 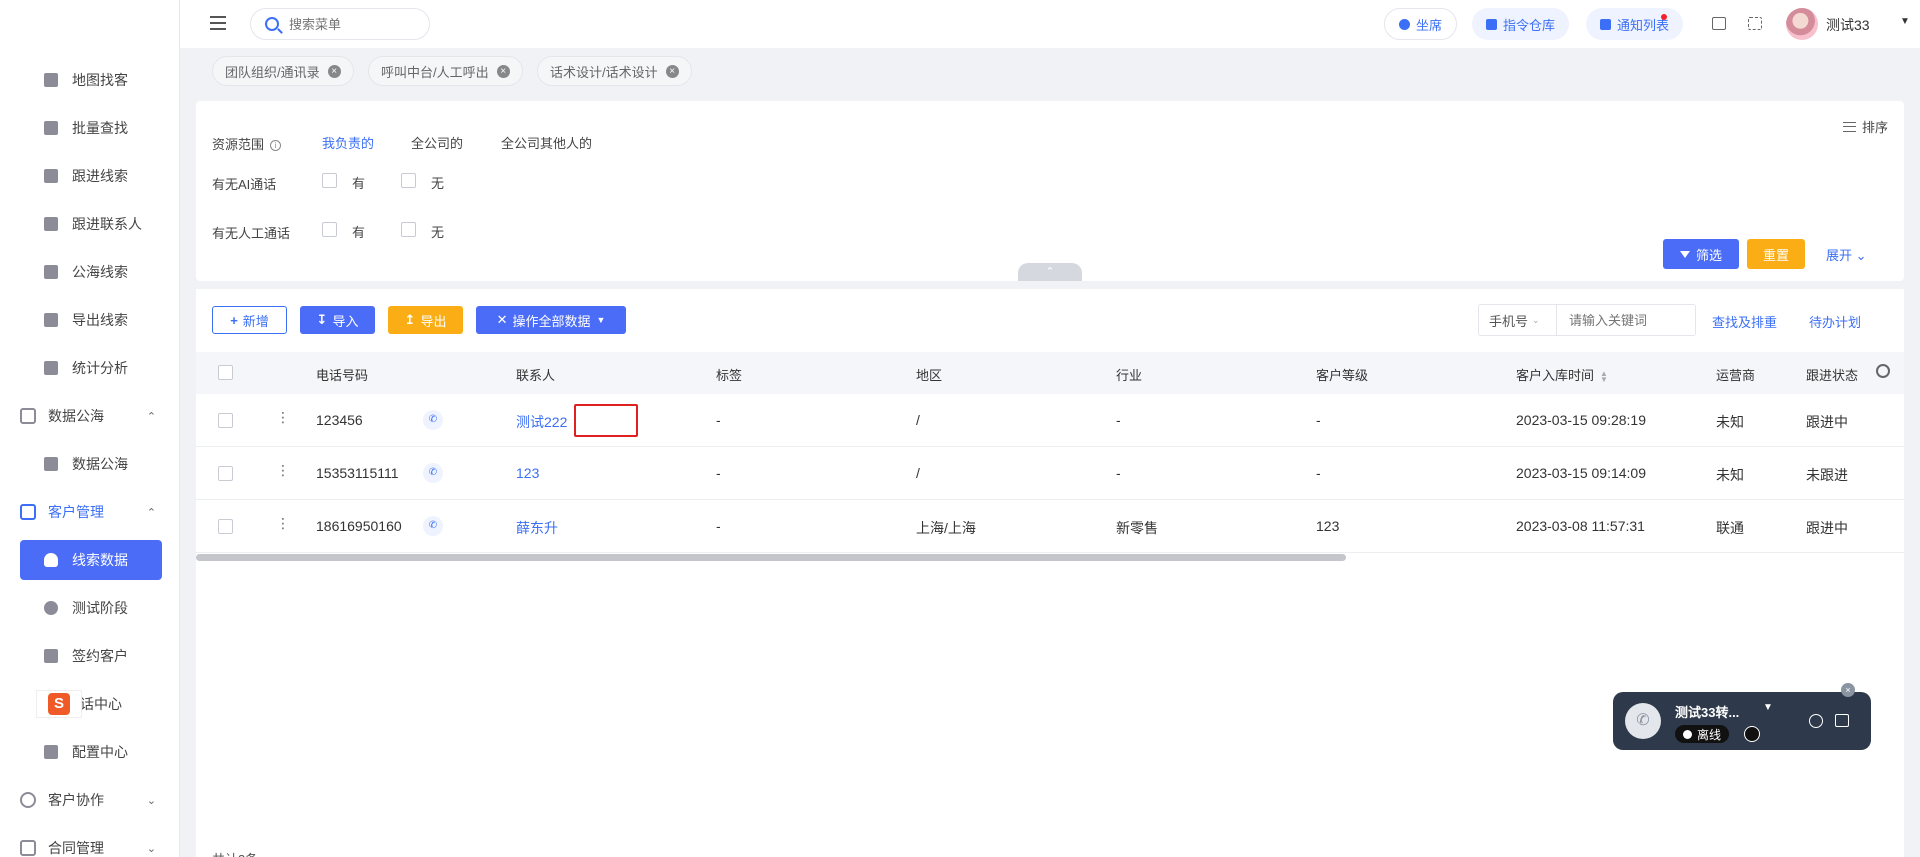 I want to click on sidebar-item-signed-customers: 签约客户, so click(x=91, y=656).